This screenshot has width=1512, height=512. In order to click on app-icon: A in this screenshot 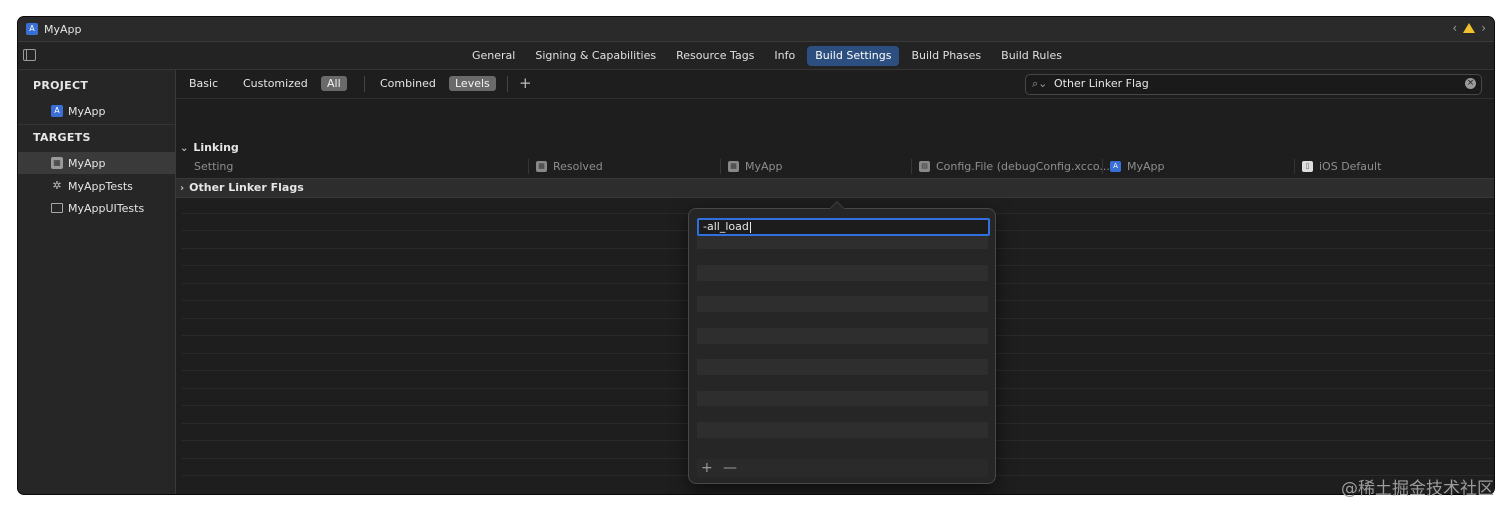, I will do `click(32, 29)`.